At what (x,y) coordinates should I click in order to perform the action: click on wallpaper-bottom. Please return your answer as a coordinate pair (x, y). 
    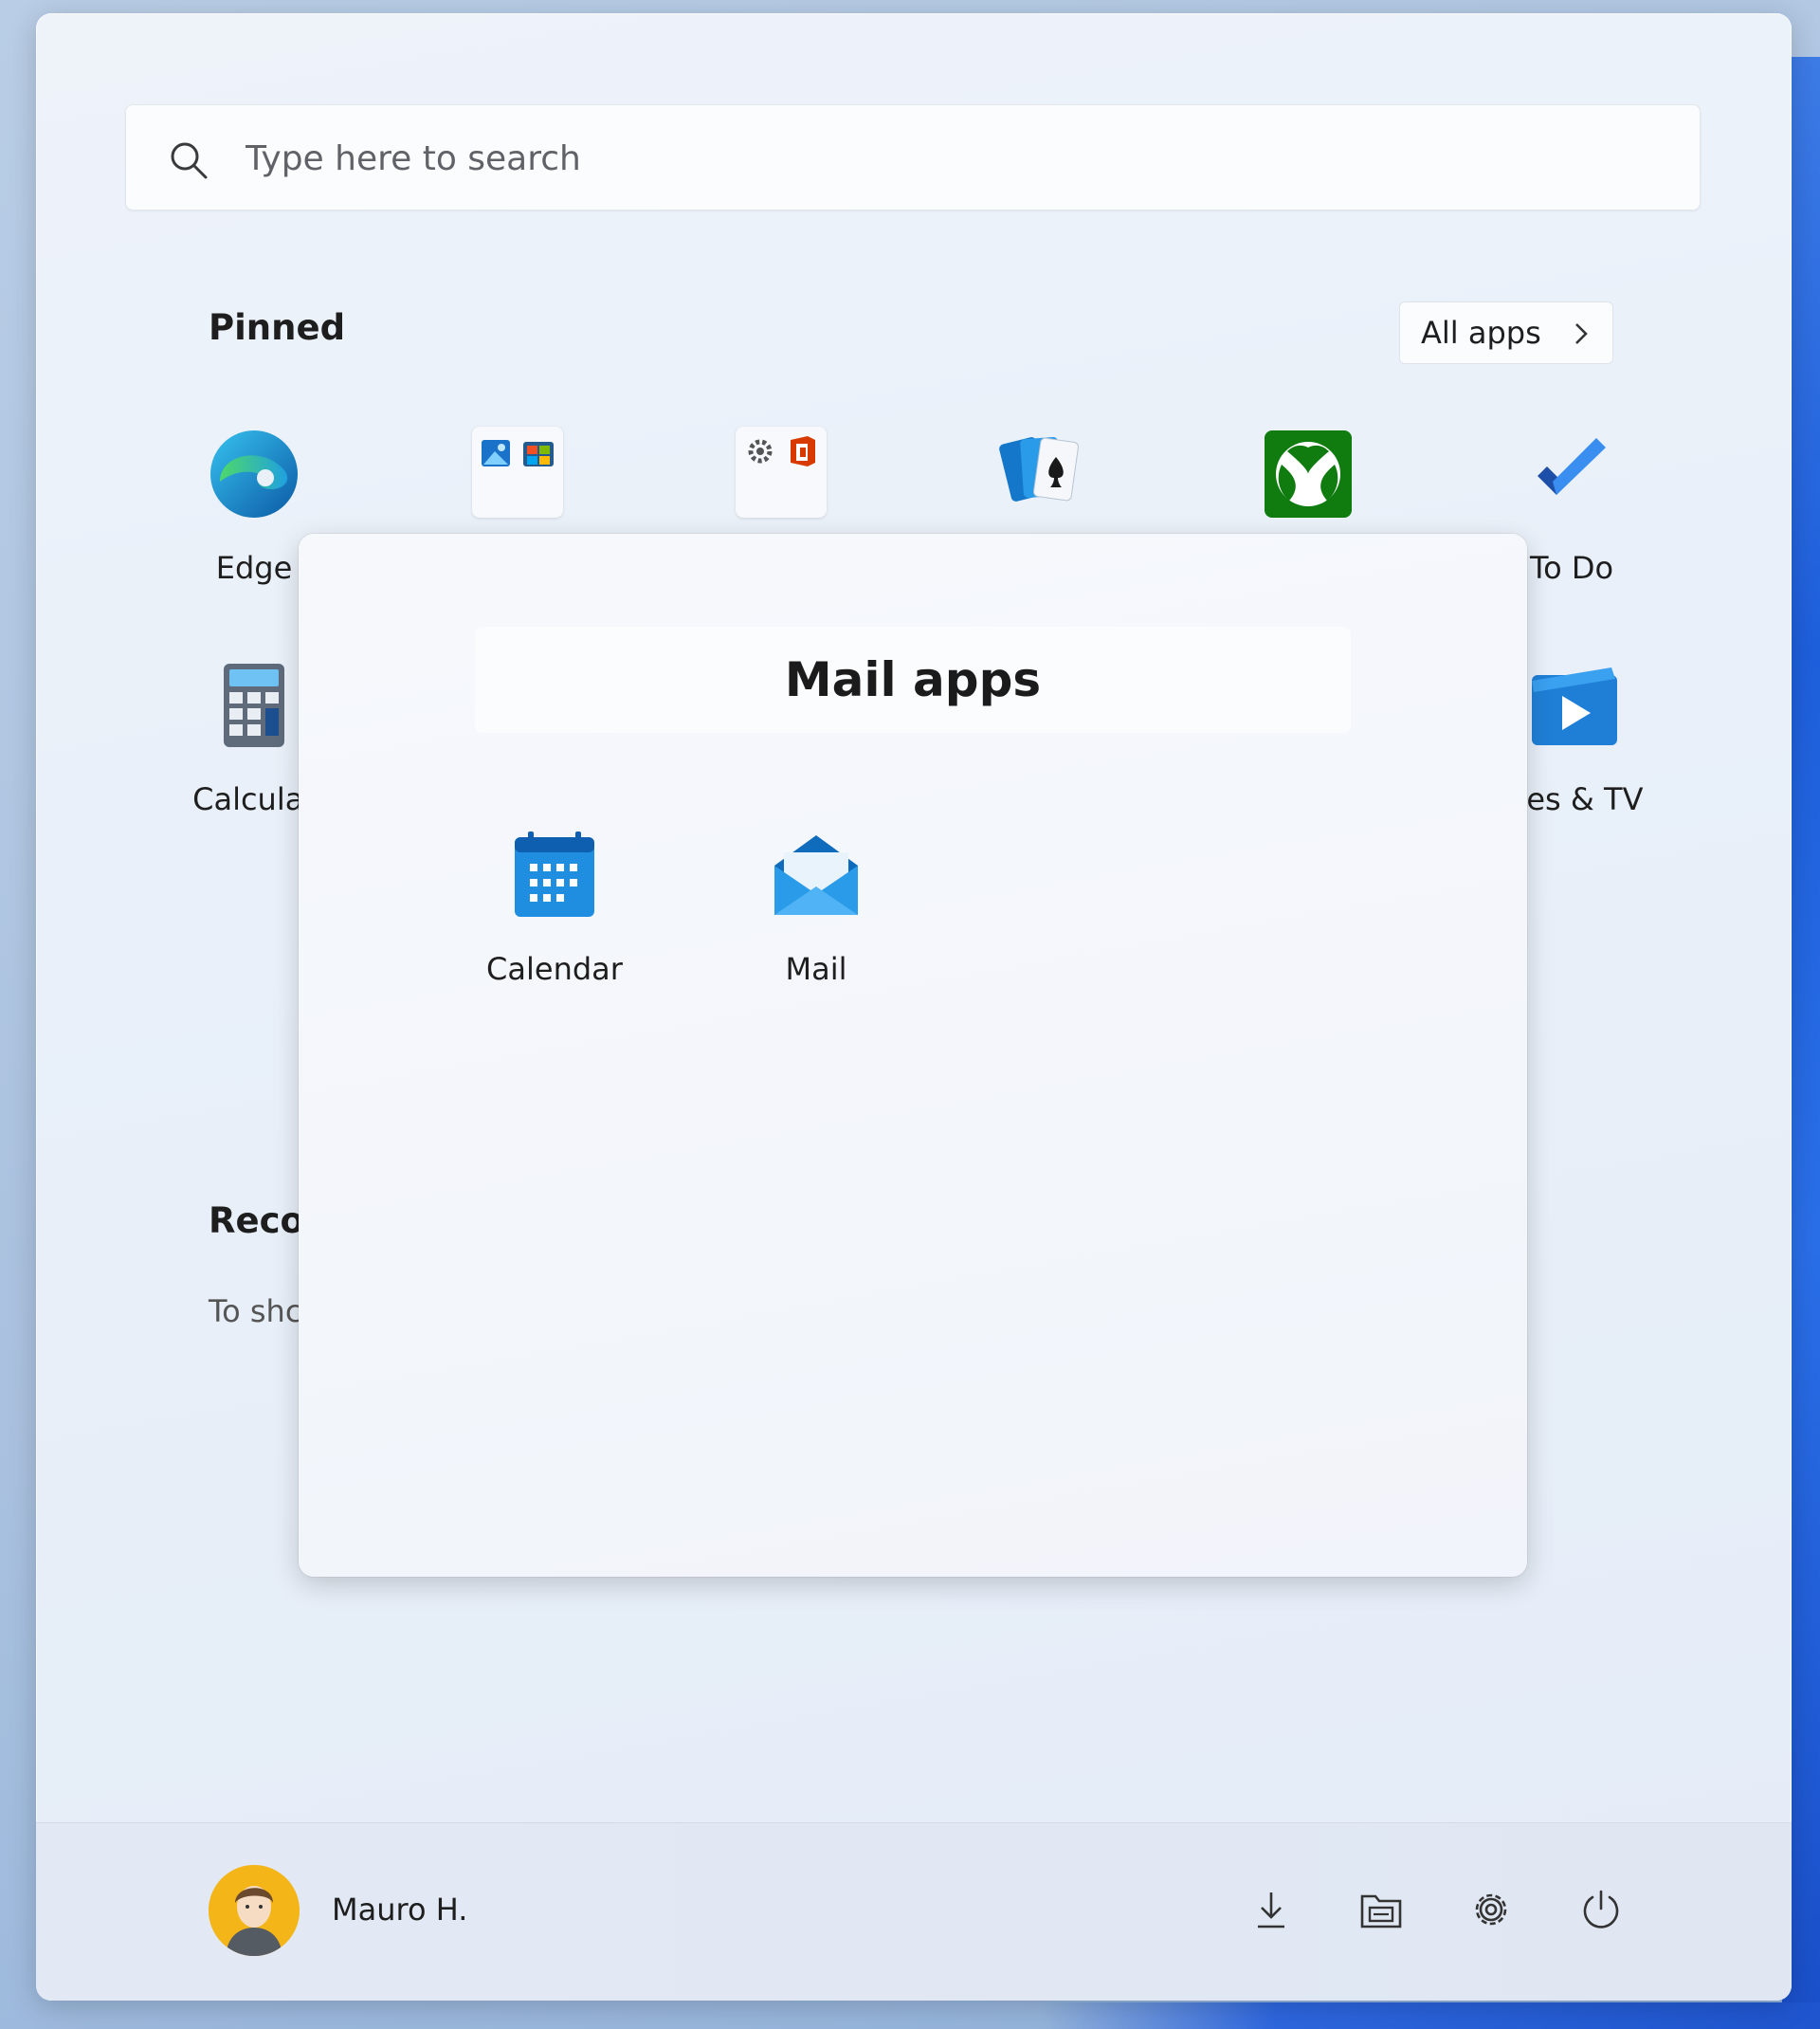
    Looking at the image, I should click on (1431, 2015).